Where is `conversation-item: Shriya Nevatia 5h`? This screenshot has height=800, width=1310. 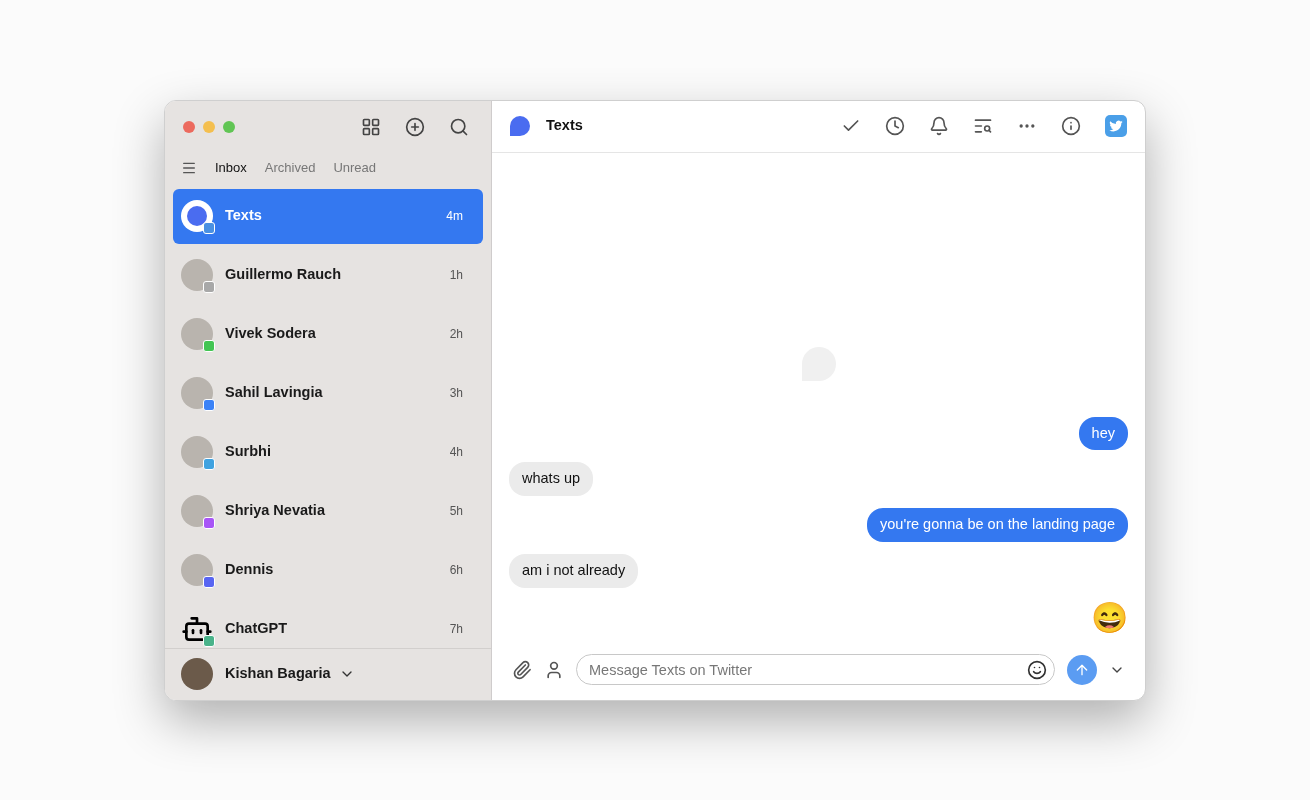 conversation-item: Shriya Nevatia 5h is located at coordinates (328, 511).